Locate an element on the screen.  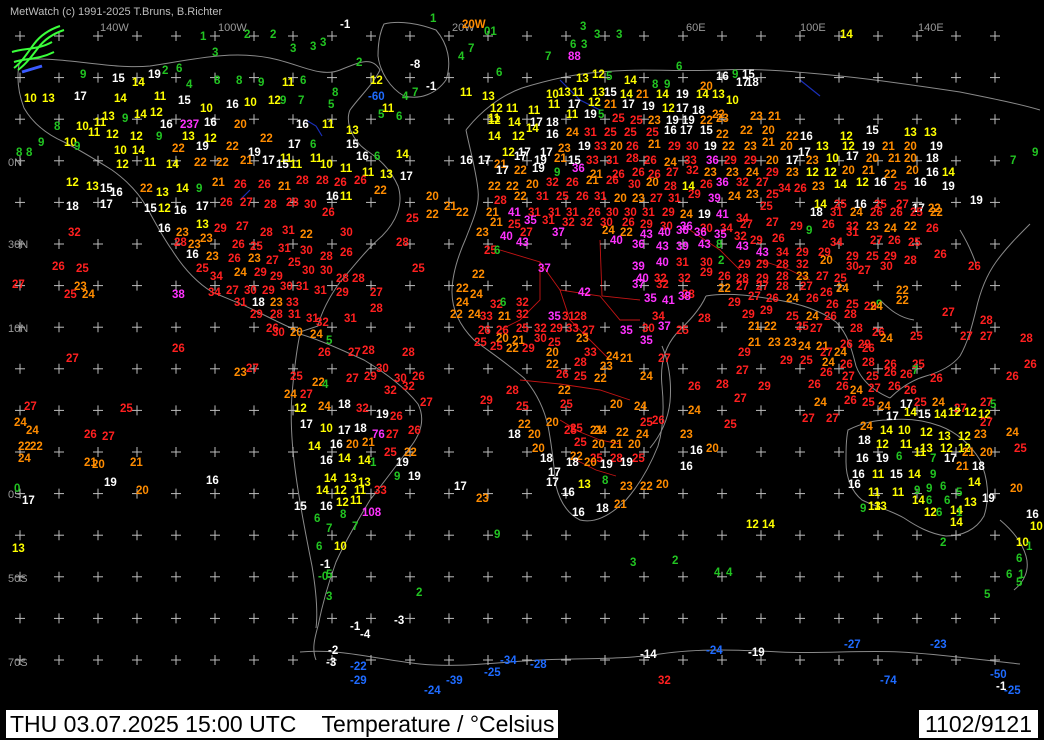
station-temperature: 20W is located at coordinates (474, 25).